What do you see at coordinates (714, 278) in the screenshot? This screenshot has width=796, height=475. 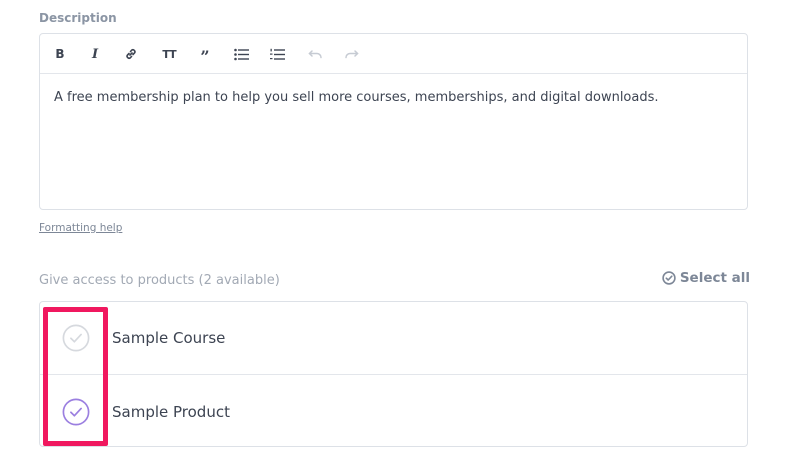 I see `select-all-label: Select all` at bounding box center [714, 278].